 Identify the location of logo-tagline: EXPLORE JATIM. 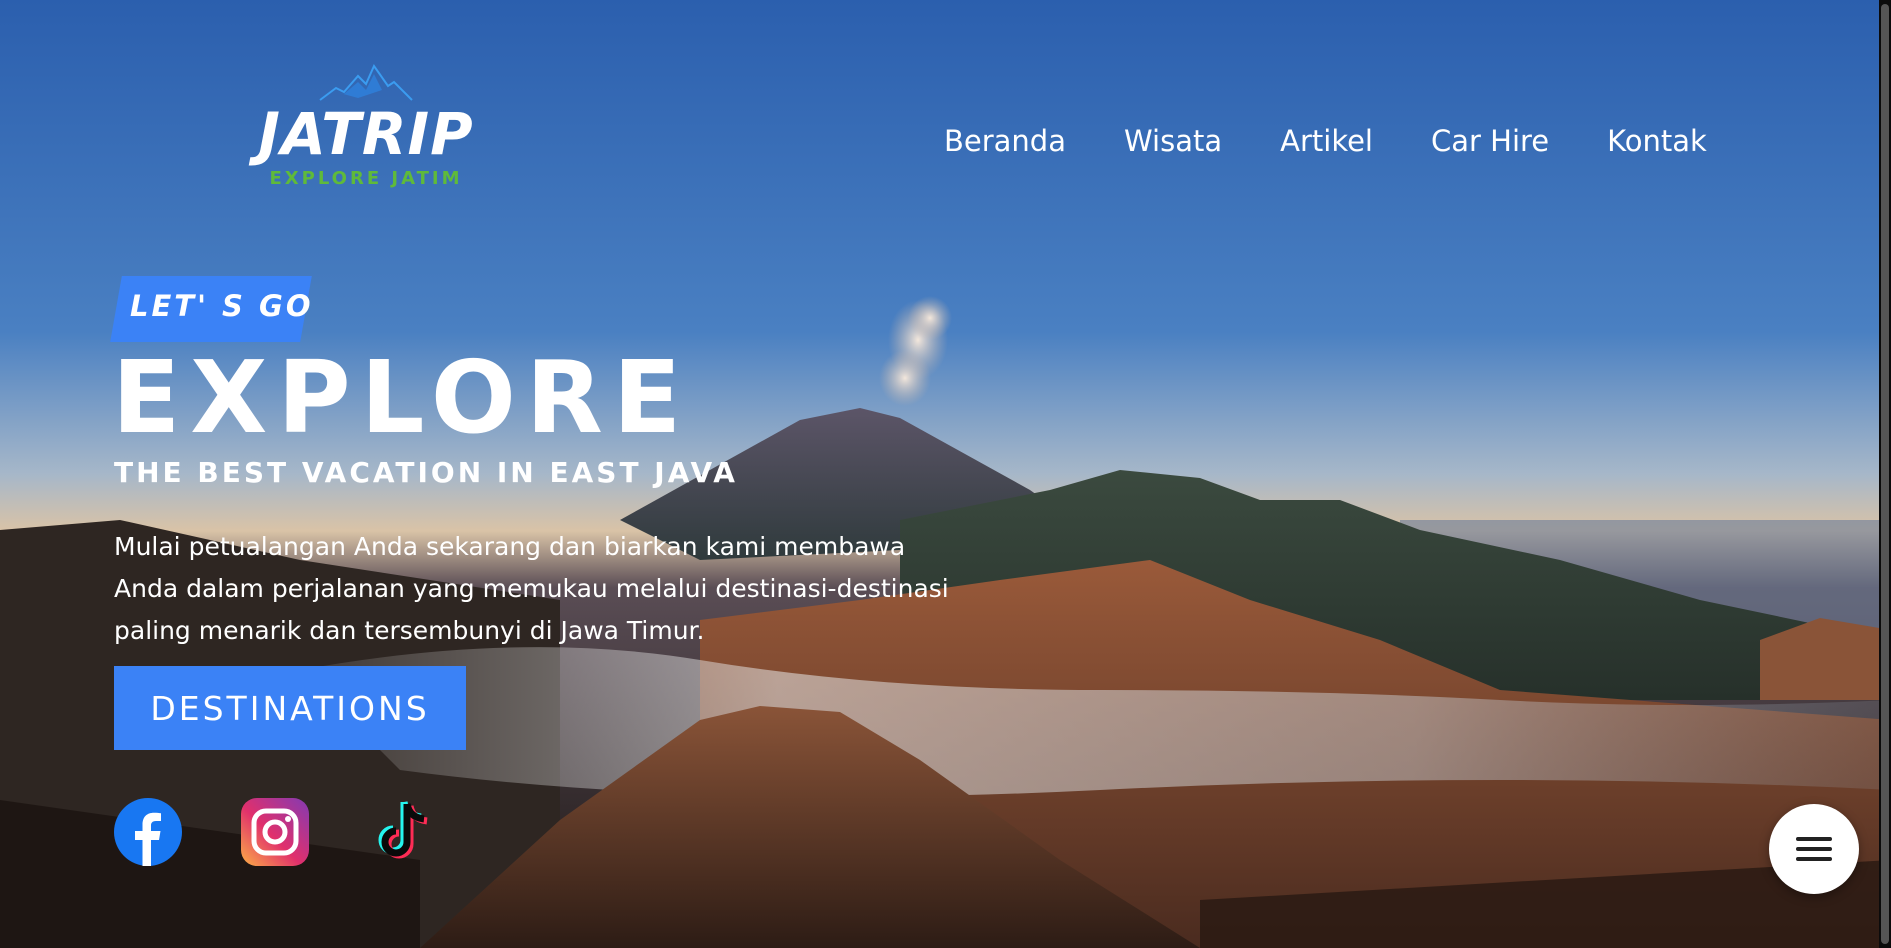
(366, 178).